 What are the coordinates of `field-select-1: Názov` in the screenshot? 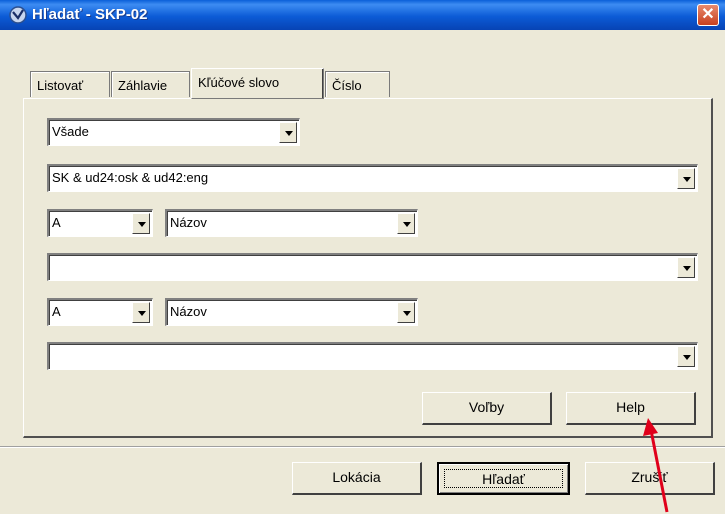 It's located at (291, 223).